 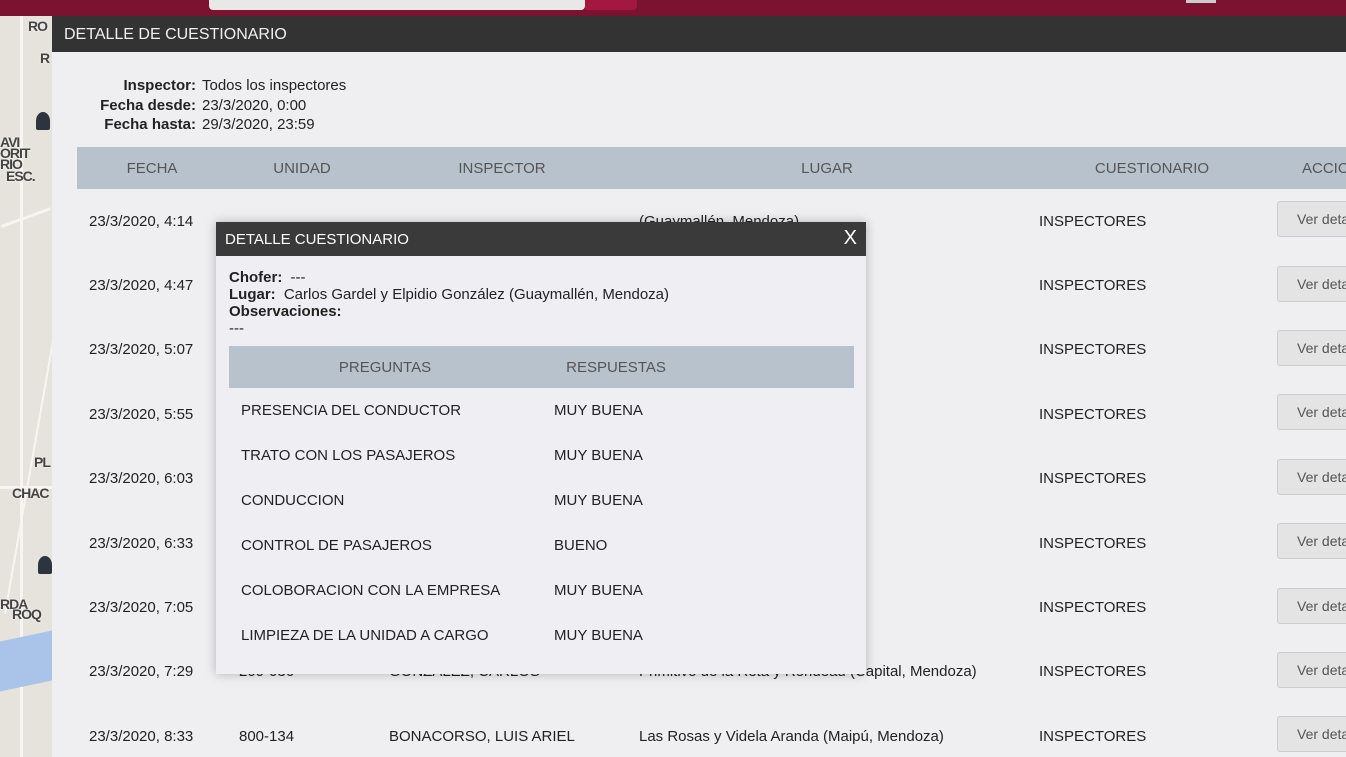 I want to click on top-bar, so click(x=673, y=8).